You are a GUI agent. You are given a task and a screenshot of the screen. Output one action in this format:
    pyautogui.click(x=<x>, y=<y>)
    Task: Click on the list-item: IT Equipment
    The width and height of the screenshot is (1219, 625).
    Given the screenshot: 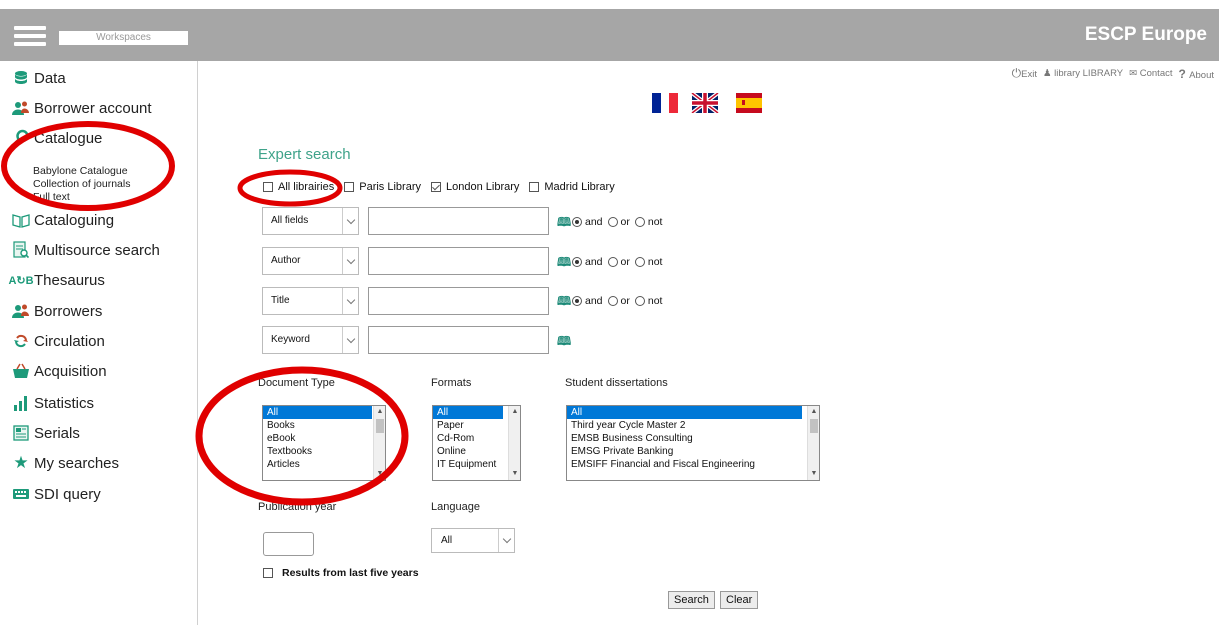 What is the action you would take?
    pyautogui.click(x=476, y=464)
    